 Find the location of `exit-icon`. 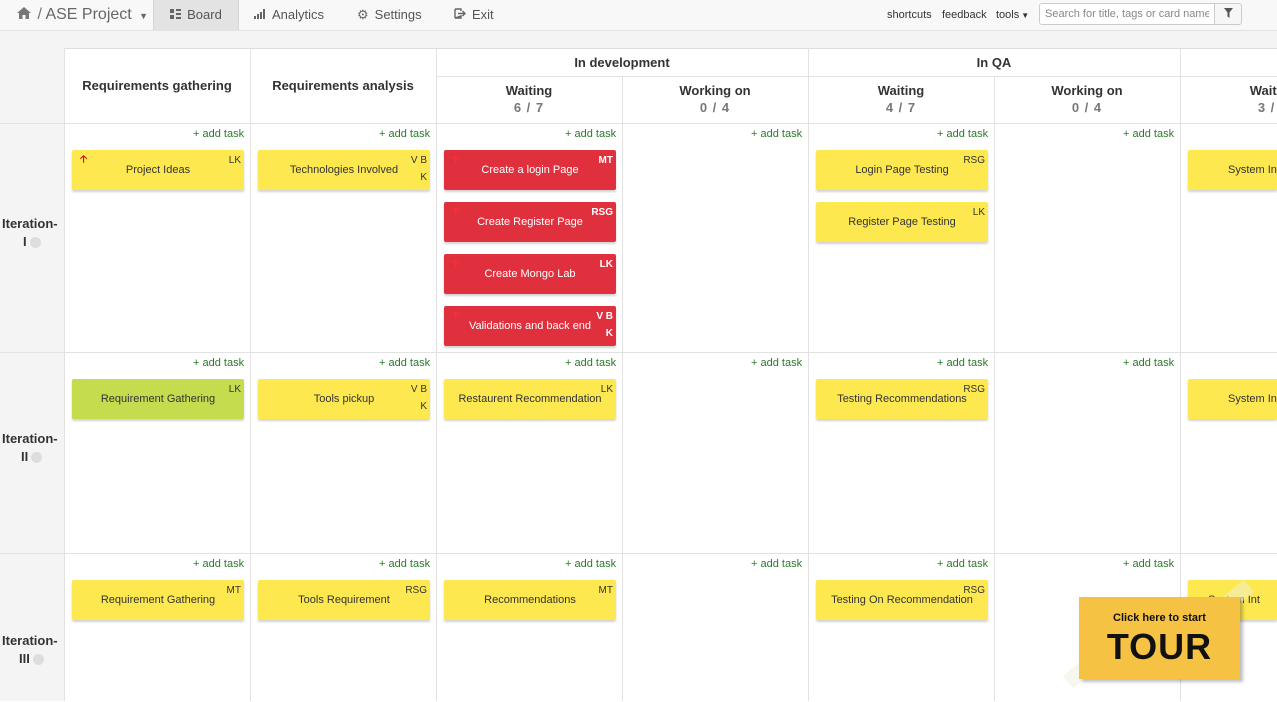

exit-icon is located at coordinates (460, 15).